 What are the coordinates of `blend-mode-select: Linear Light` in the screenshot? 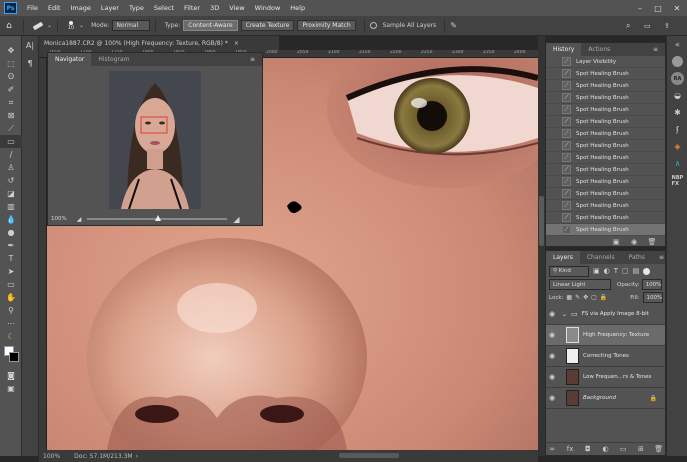 It's located at (580, 284).